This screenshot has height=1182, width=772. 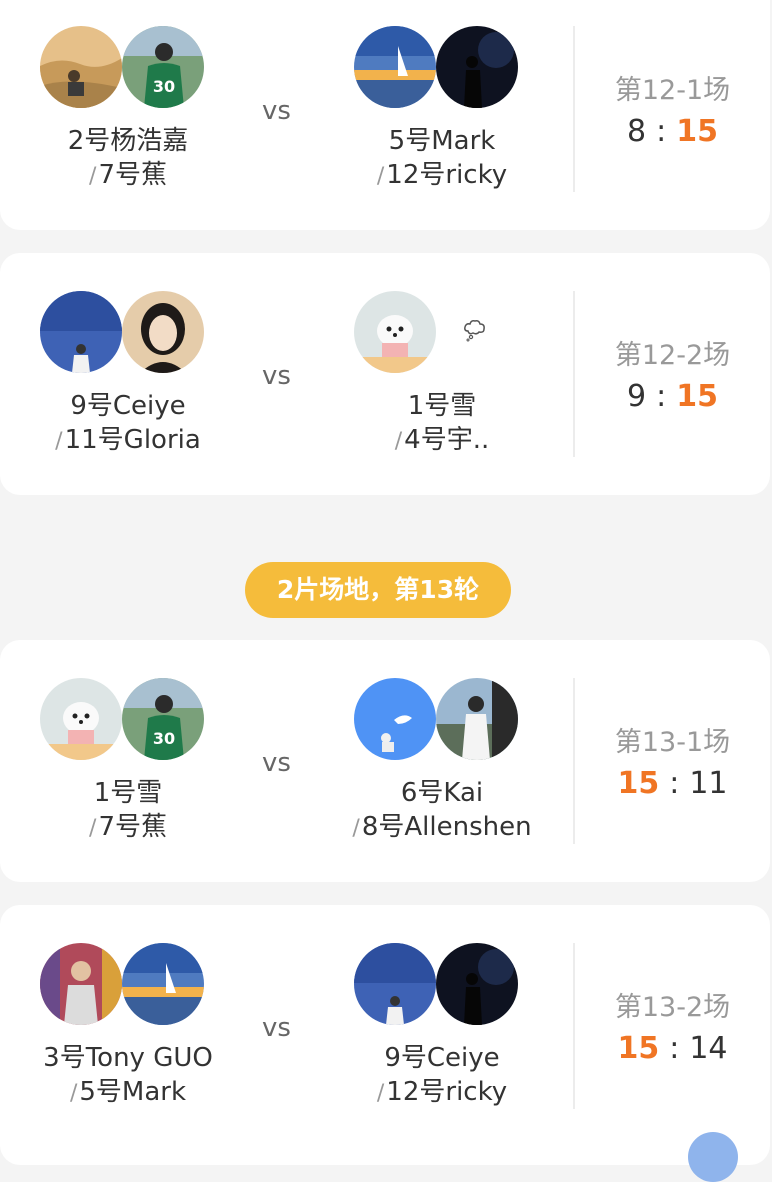 I want to click on team-b: 6号Kai /8号Allenshen, so click(x=442, y=760).